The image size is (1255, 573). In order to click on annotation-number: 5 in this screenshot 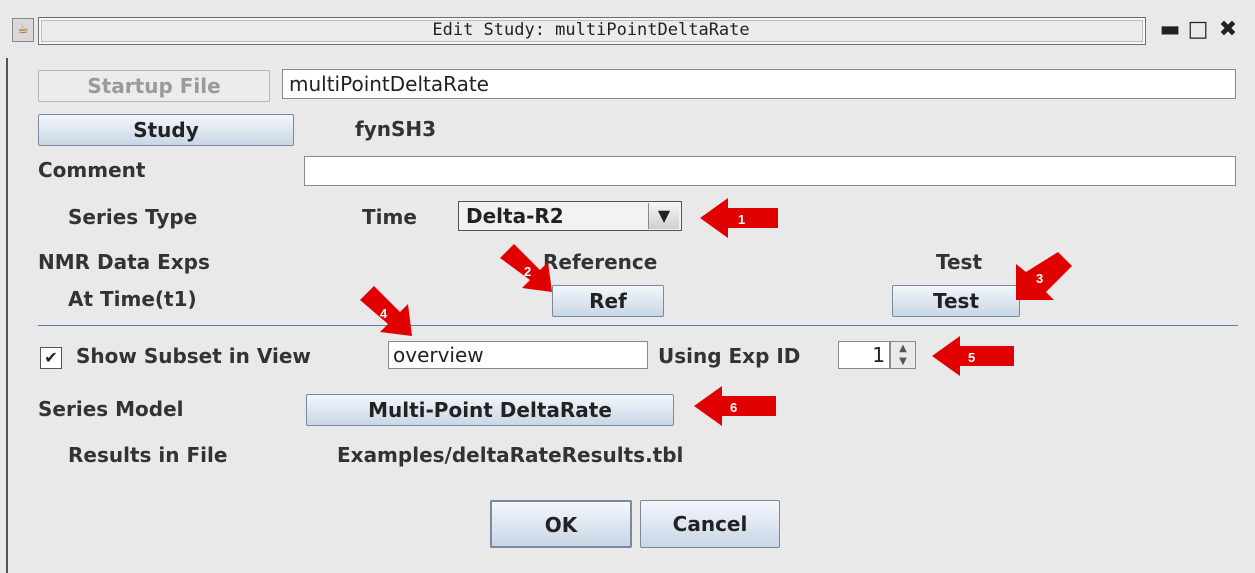, I will do `click(971, 357)`.